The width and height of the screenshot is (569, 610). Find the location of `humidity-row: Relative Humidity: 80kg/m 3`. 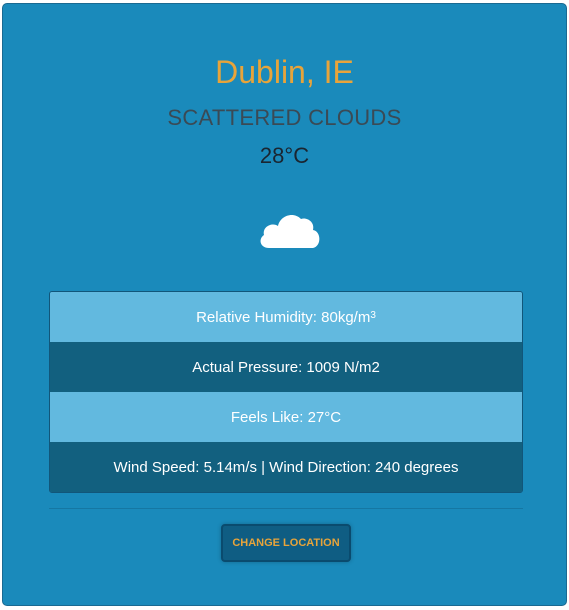

humidity-row: Relative Humidity: 80kg/m 3 is located at coordinates (286, 317).